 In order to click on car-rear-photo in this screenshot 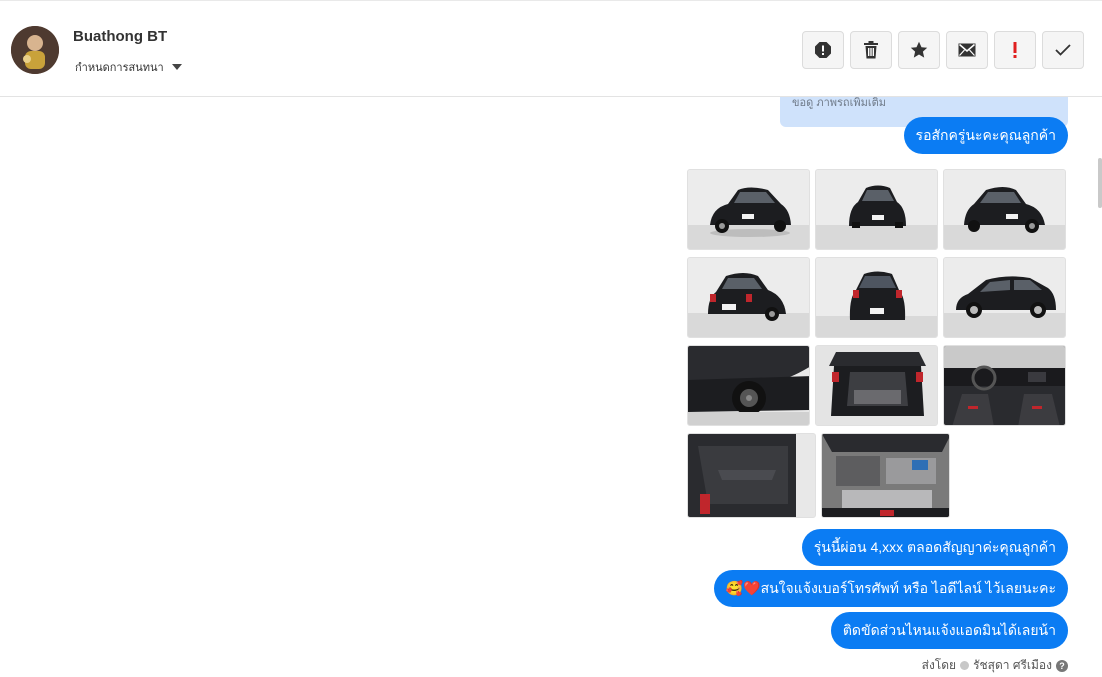, I will do `click(876, 297)`.